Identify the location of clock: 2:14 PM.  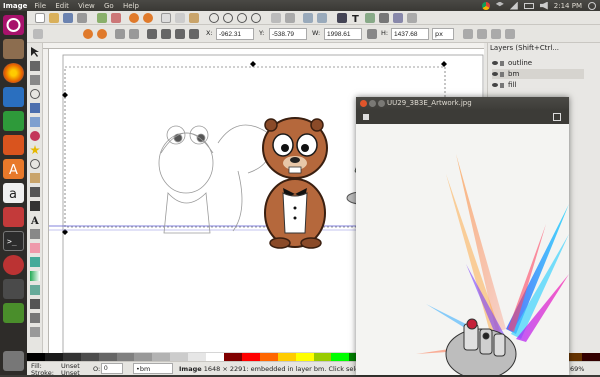
(568, 6).